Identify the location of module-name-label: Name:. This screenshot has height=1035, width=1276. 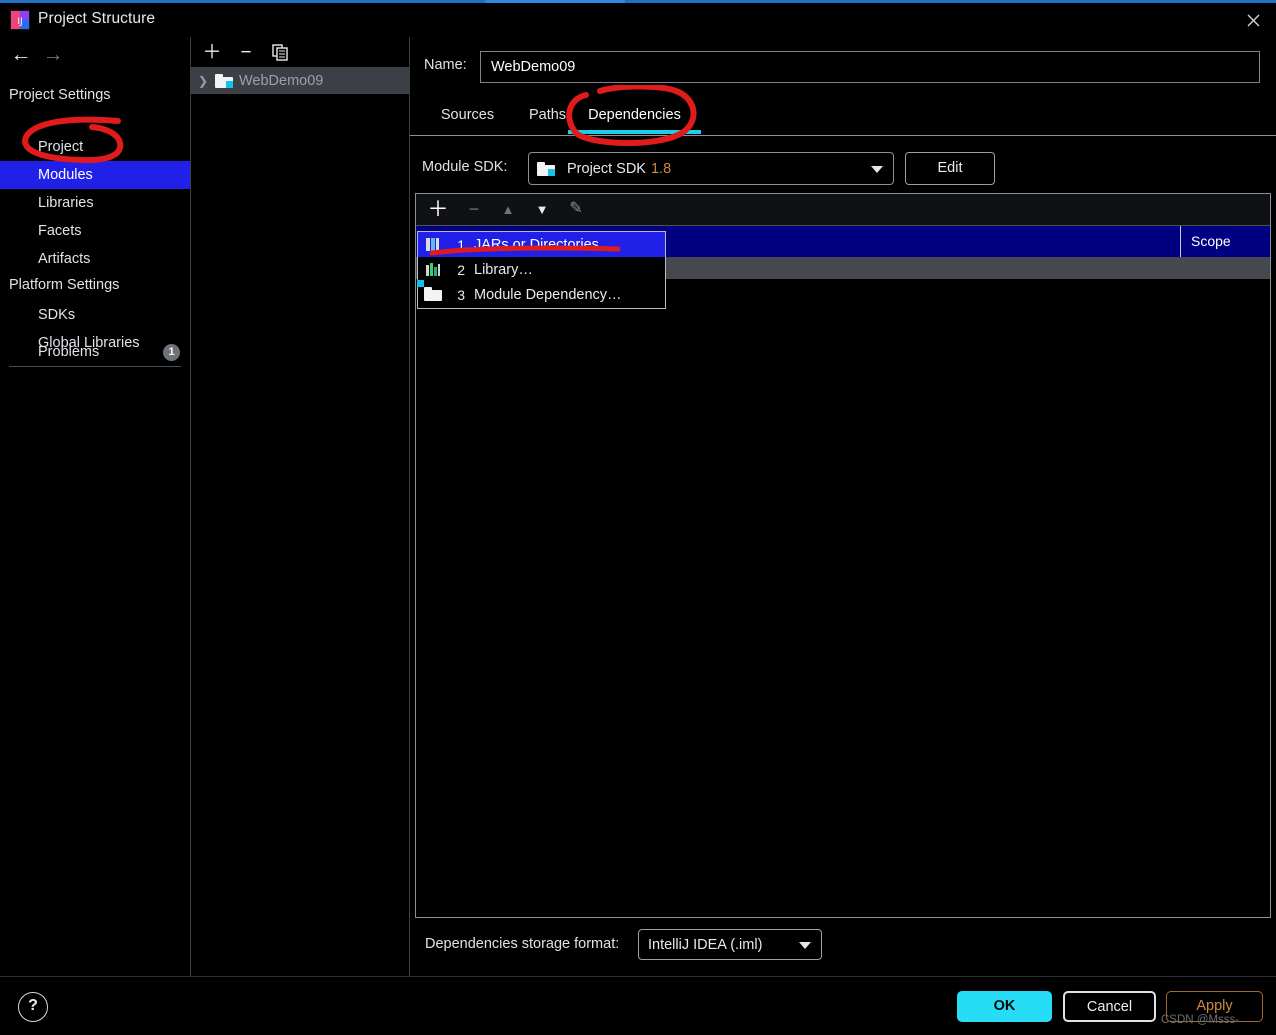
(445, 65).